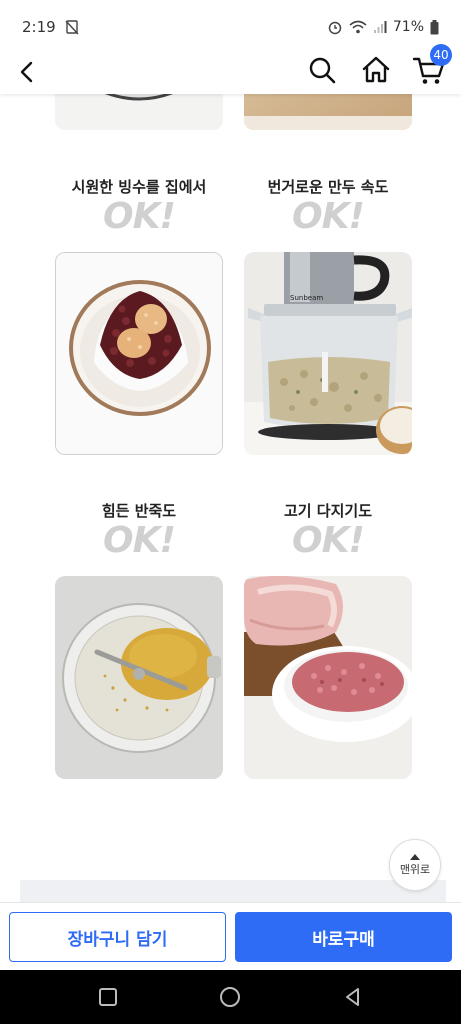  I want to click on partial-image-top-right, so click(328, 112).